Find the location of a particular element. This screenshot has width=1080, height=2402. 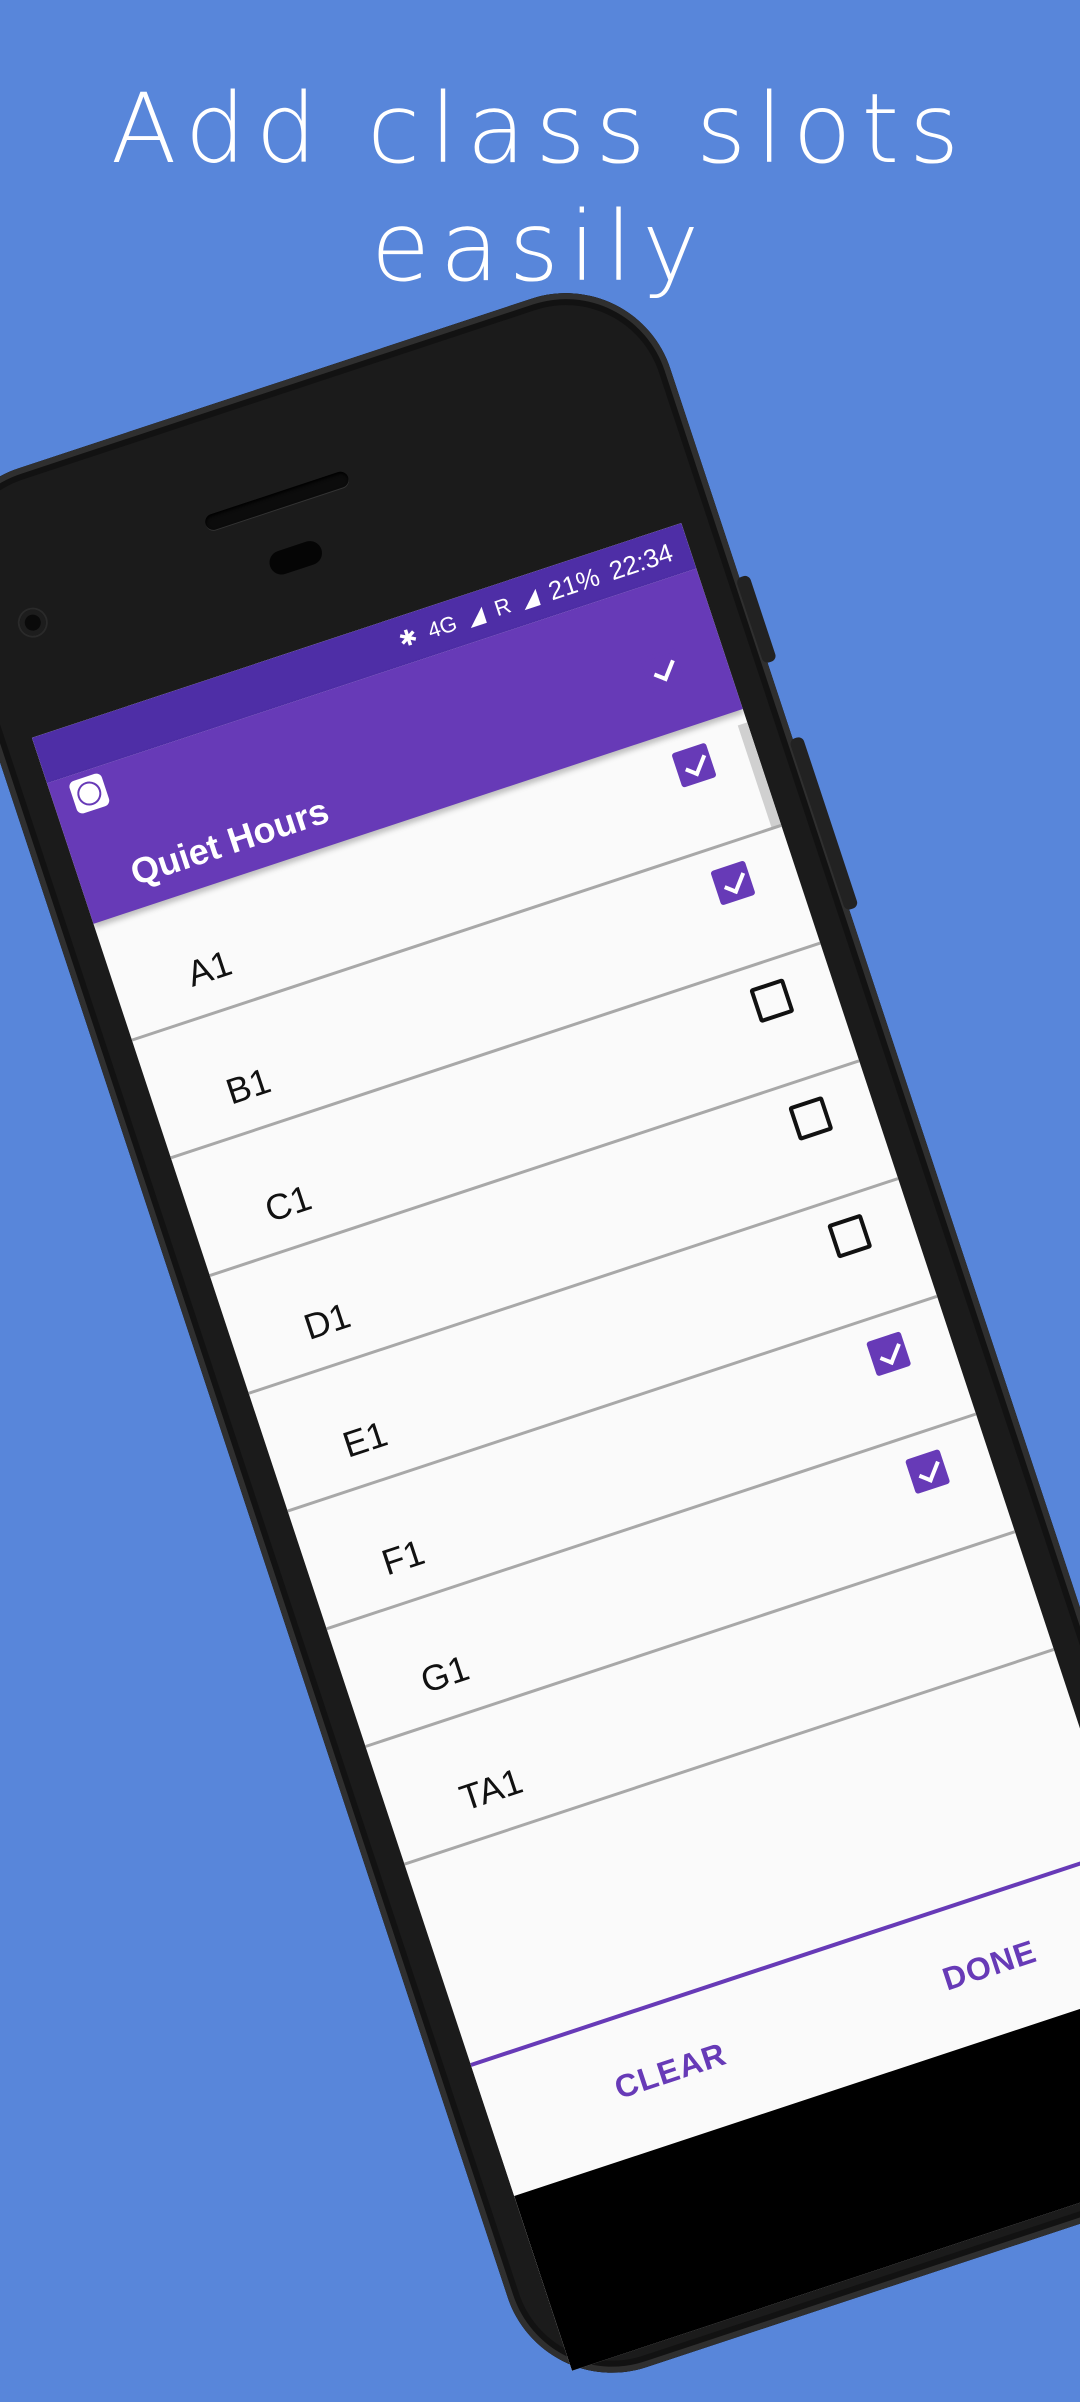

slot-label: E1 is located at coordinates (365, 1439).